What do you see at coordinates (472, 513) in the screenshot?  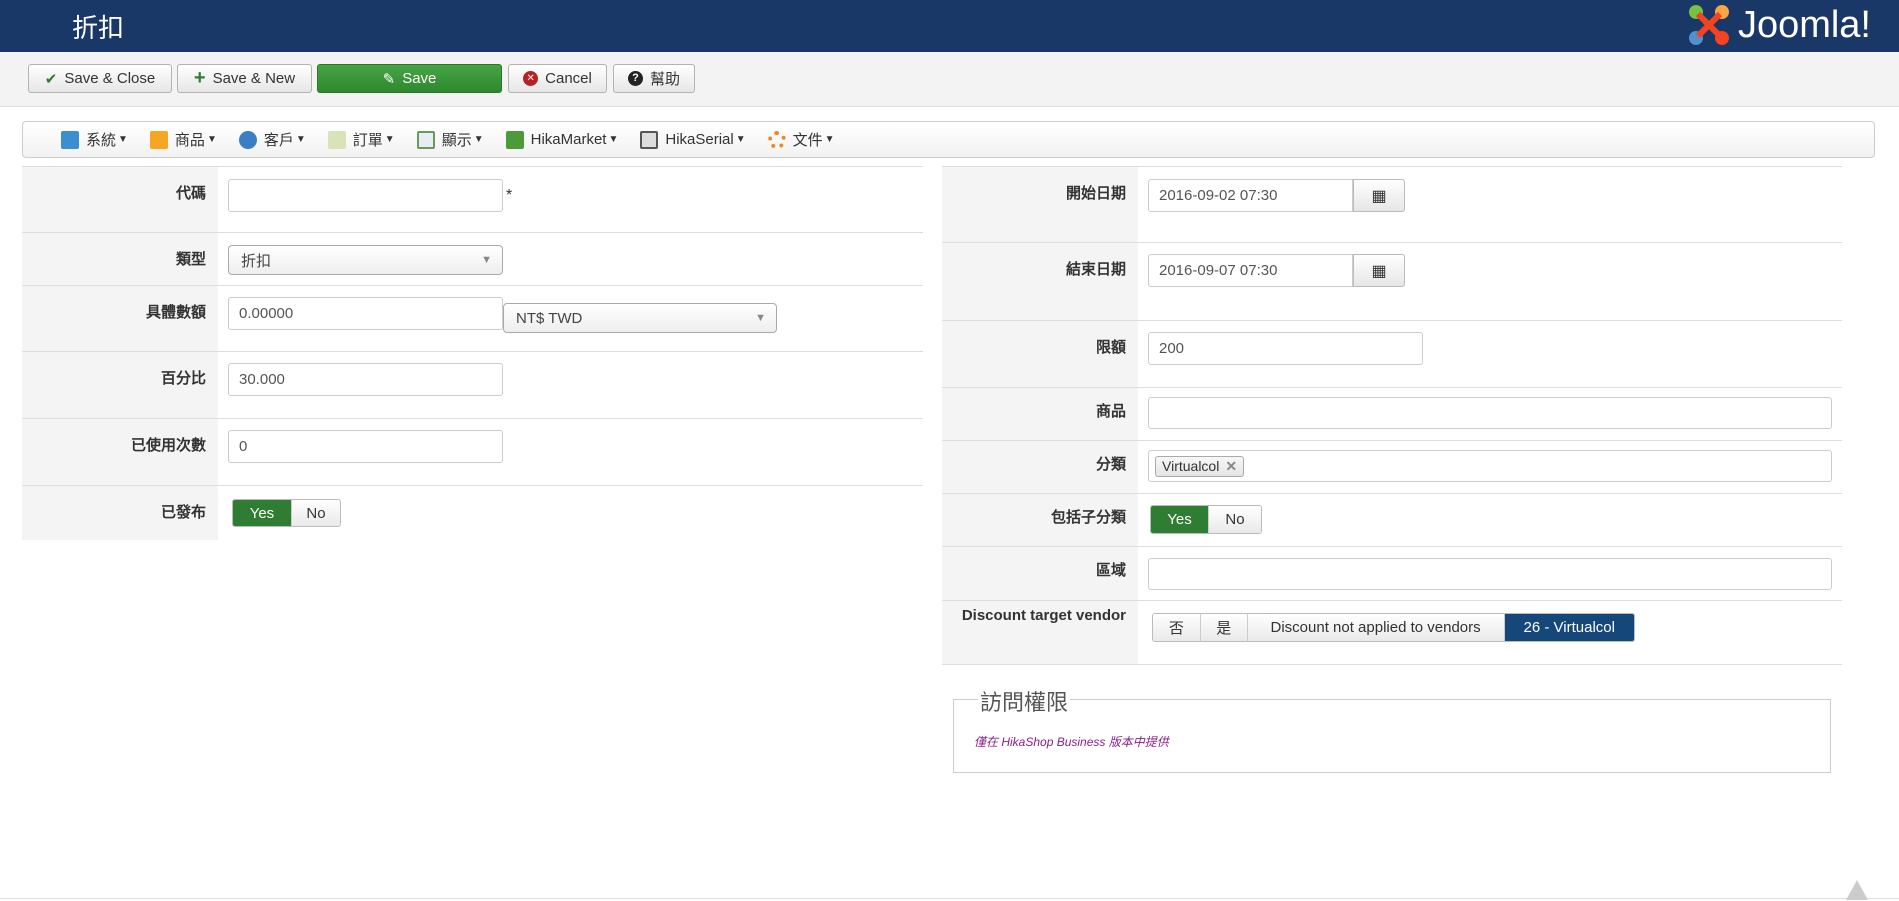 I see `row-published: 已發布 Yes No` at bounding box center [472, 513].